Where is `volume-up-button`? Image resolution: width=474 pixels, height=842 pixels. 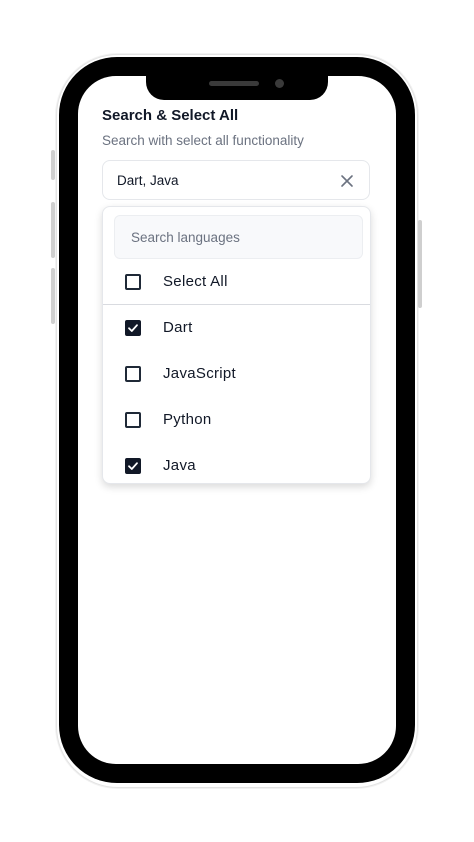
volume-up-button is located at coordinates (53, 230).